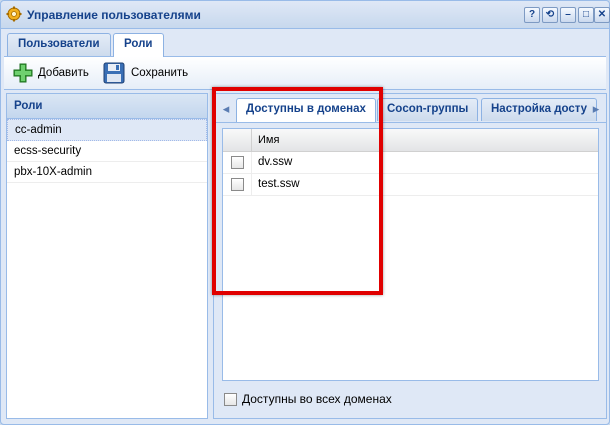  Describe the element at coordinates (230, 399) in the screenshot. I see `all-domains-checkbox` at that location.